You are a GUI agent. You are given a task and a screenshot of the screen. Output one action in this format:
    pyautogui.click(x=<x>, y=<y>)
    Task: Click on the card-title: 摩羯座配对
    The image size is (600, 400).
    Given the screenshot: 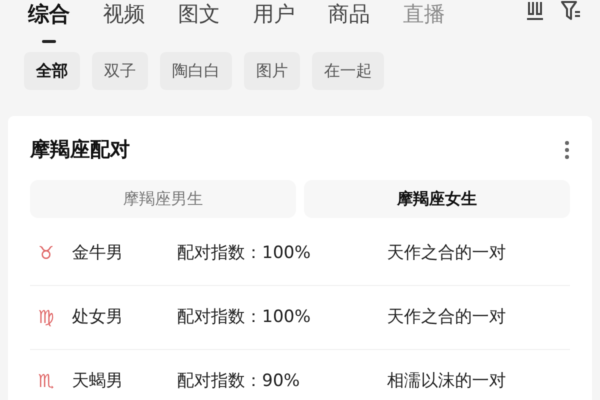 What is the action you would take?
    pyautogui.click(x=80, y=149)
    